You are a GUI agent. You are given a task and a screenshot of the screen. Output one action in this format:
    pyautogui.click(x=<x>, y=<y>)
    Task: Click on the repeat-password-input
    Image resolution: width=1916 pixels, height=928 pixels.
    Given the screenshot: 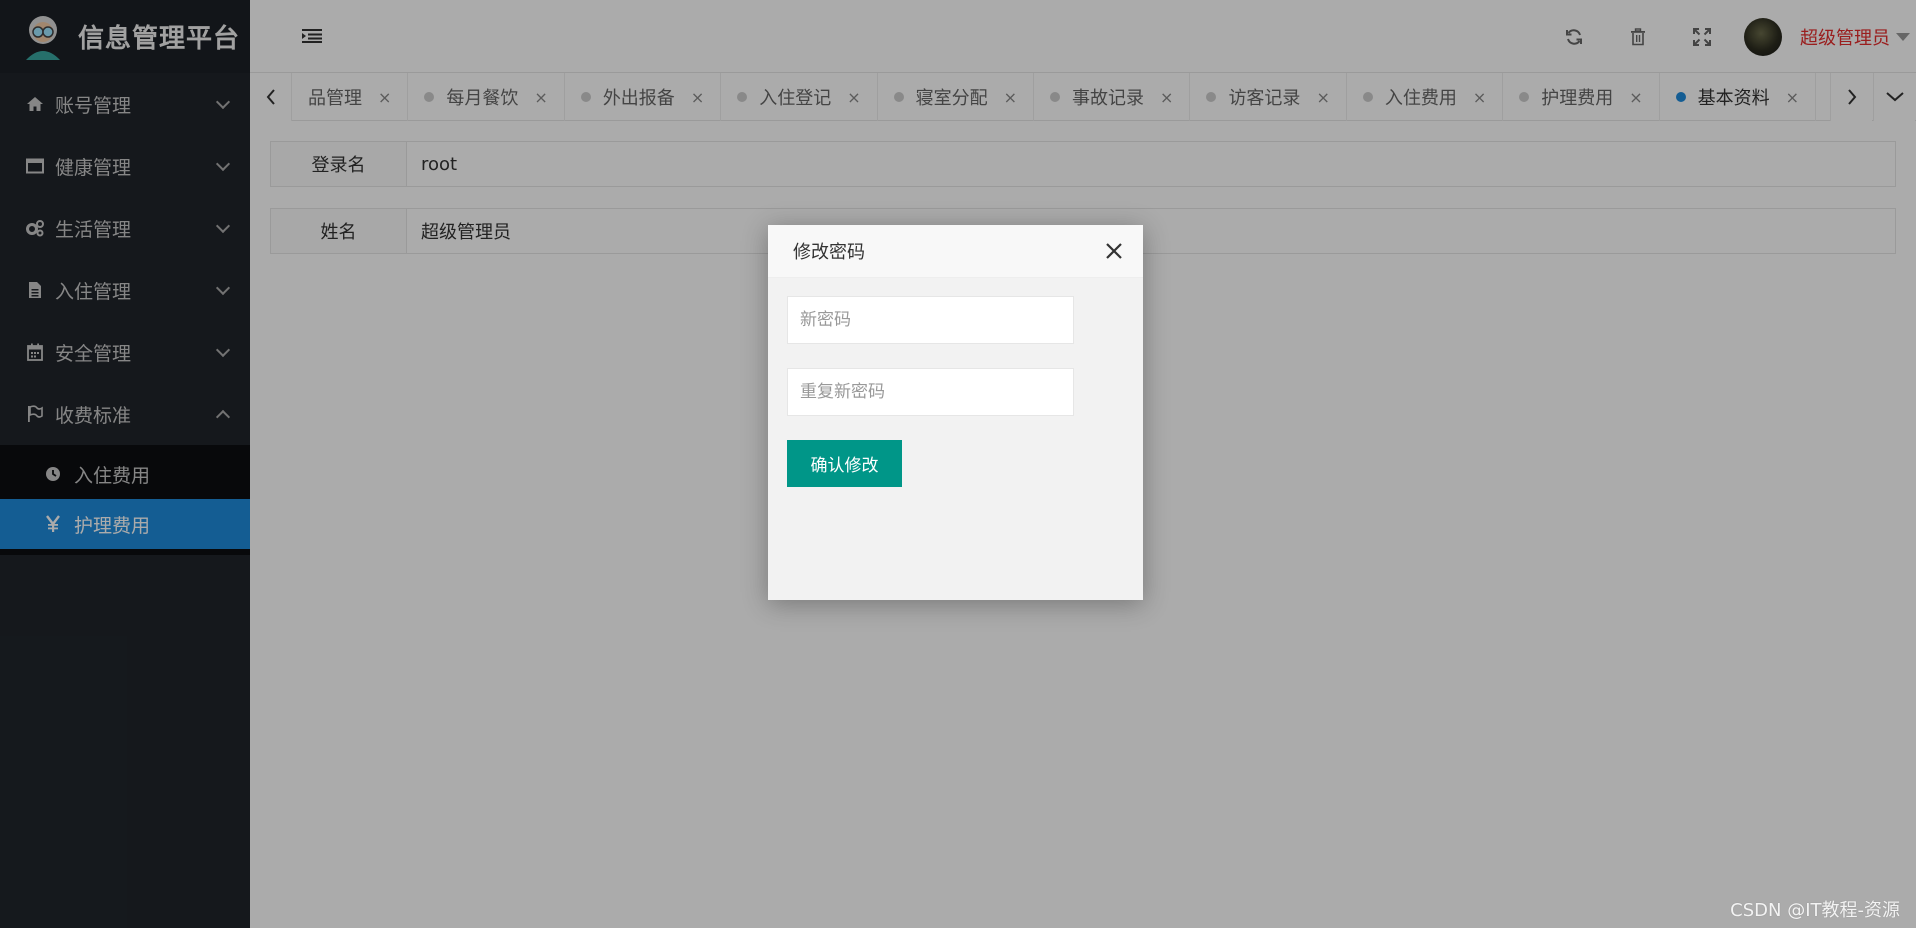 What is the action you would take?
    pyautogui.click(x=930, y=392)
    